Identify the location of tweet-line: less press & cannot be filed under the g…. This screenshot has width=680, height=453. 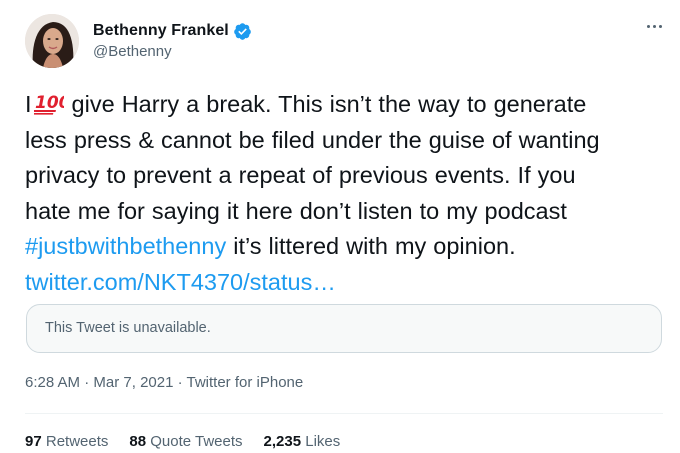
(312, 139).